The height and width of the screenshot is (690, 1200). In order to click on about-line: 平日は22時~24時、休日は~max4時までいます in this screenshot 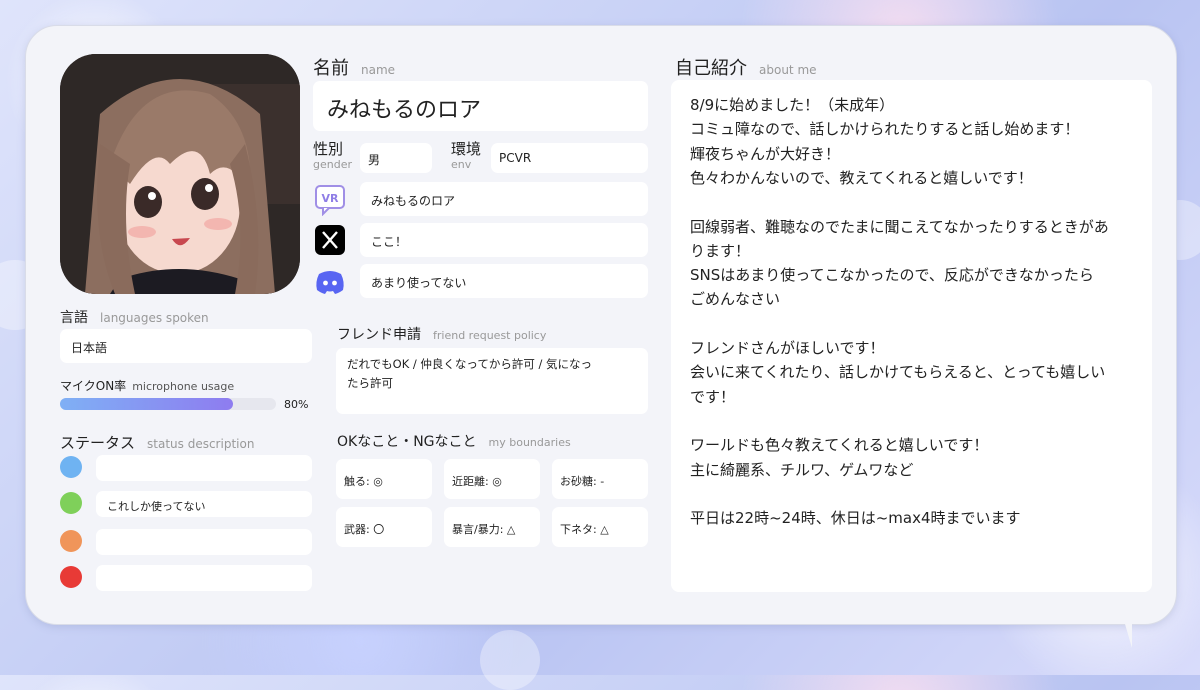, I will do `click(855, 518)`.